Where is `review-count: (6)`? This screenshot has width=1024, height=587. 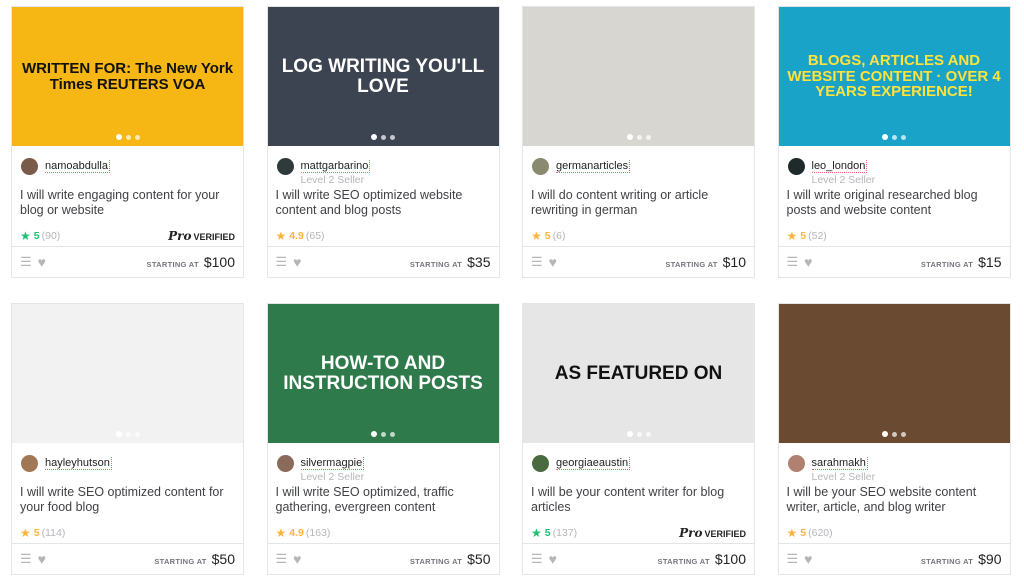
review-count: (6) is located at coordinates (559, 236).